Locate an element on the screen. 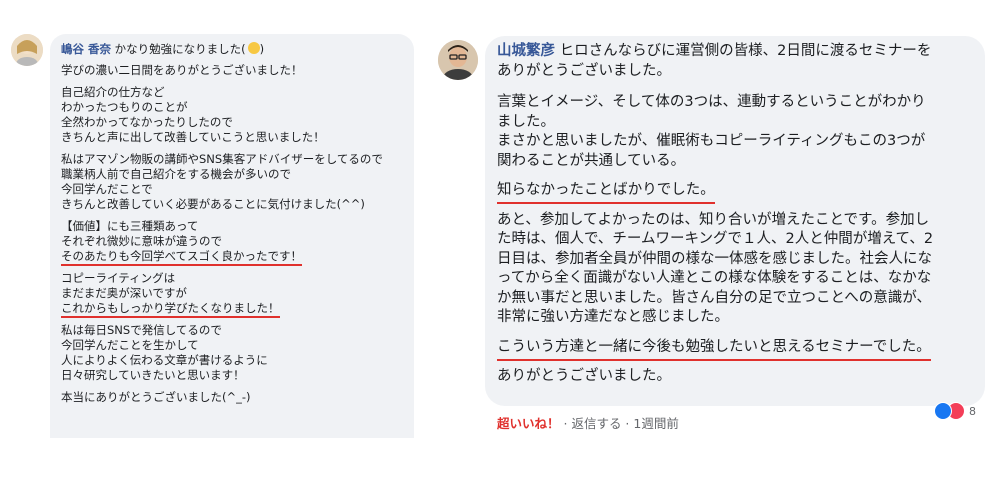  comment-second-line: ありがとうございました。 is located at coordinates (584, 70).